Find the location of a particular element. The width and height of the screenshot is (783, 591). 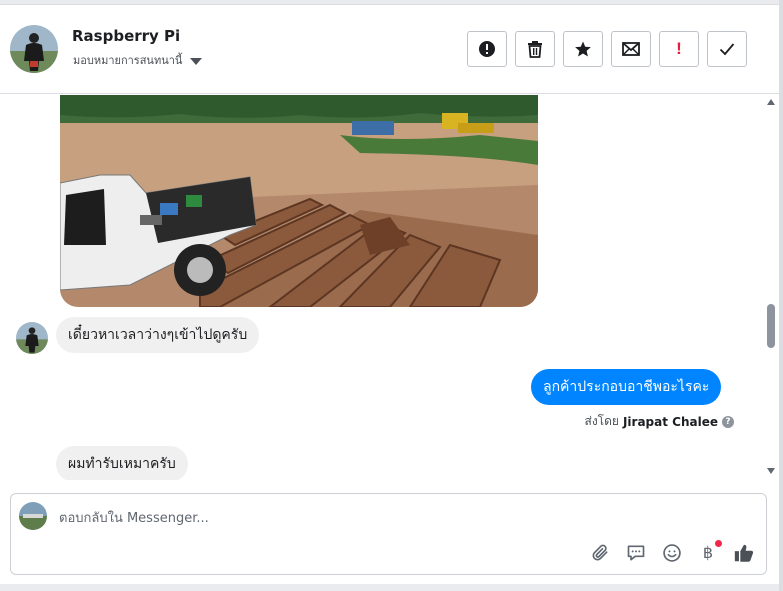

star-icon is located at coordinates (583, 49).